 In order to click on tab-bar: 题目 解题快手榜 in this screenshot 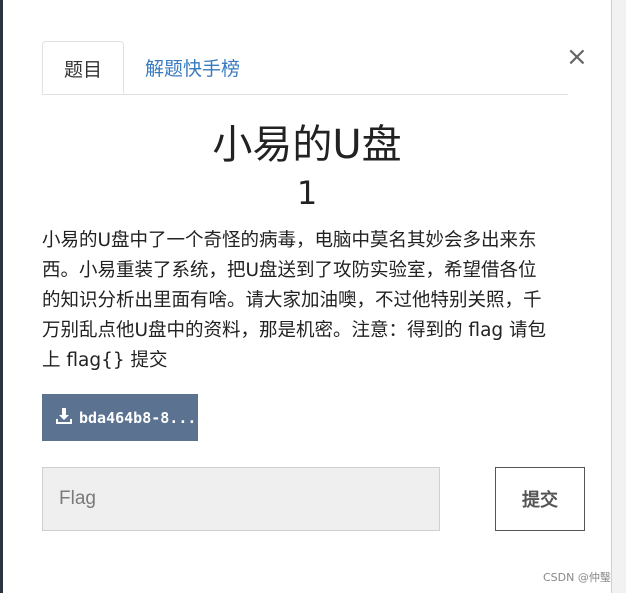, I will do `click(305, 68)`.